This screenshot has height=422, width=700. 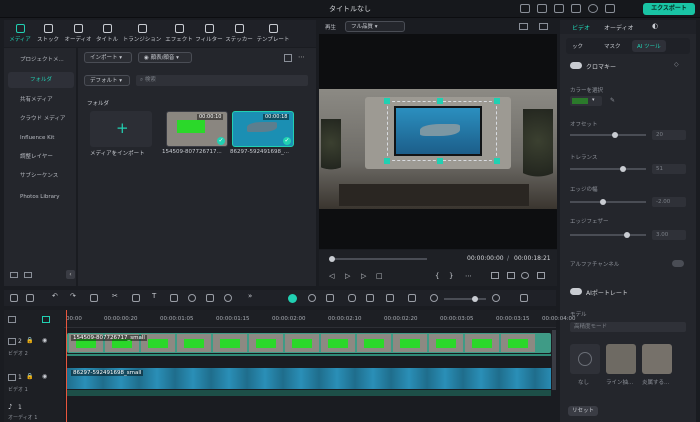 I want to click on media-item-shark: 00:00:18 ✓, so click(x=263, y=129).